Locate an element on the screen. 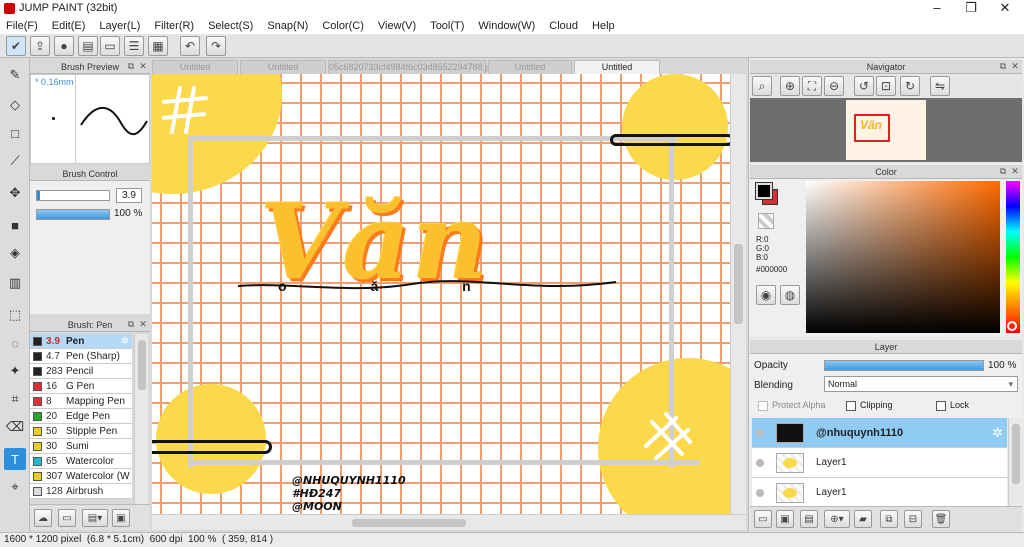  minimize-button: – is located at coordinates (937, 8).